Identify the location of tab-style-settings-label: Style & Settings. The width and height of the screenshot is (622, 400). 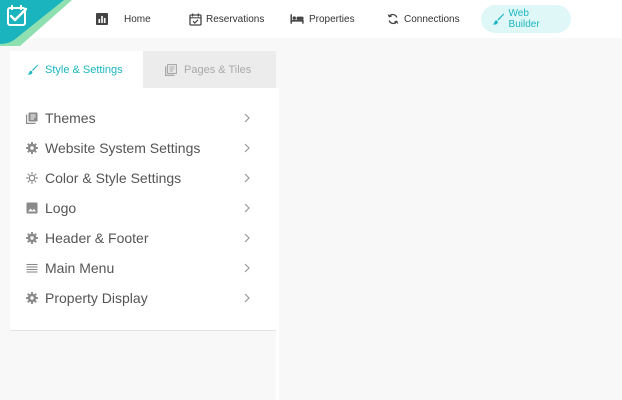
(84, 69).